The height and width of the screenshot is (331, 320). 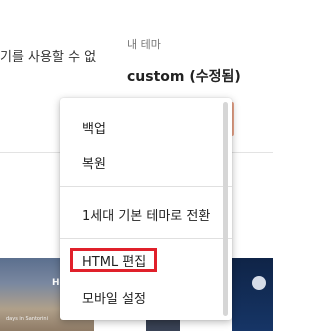 What do you see at coordinates (146, 127) in the screenshot?
I see `menu-item-backup: 백업` at bounding box center [146, 127].